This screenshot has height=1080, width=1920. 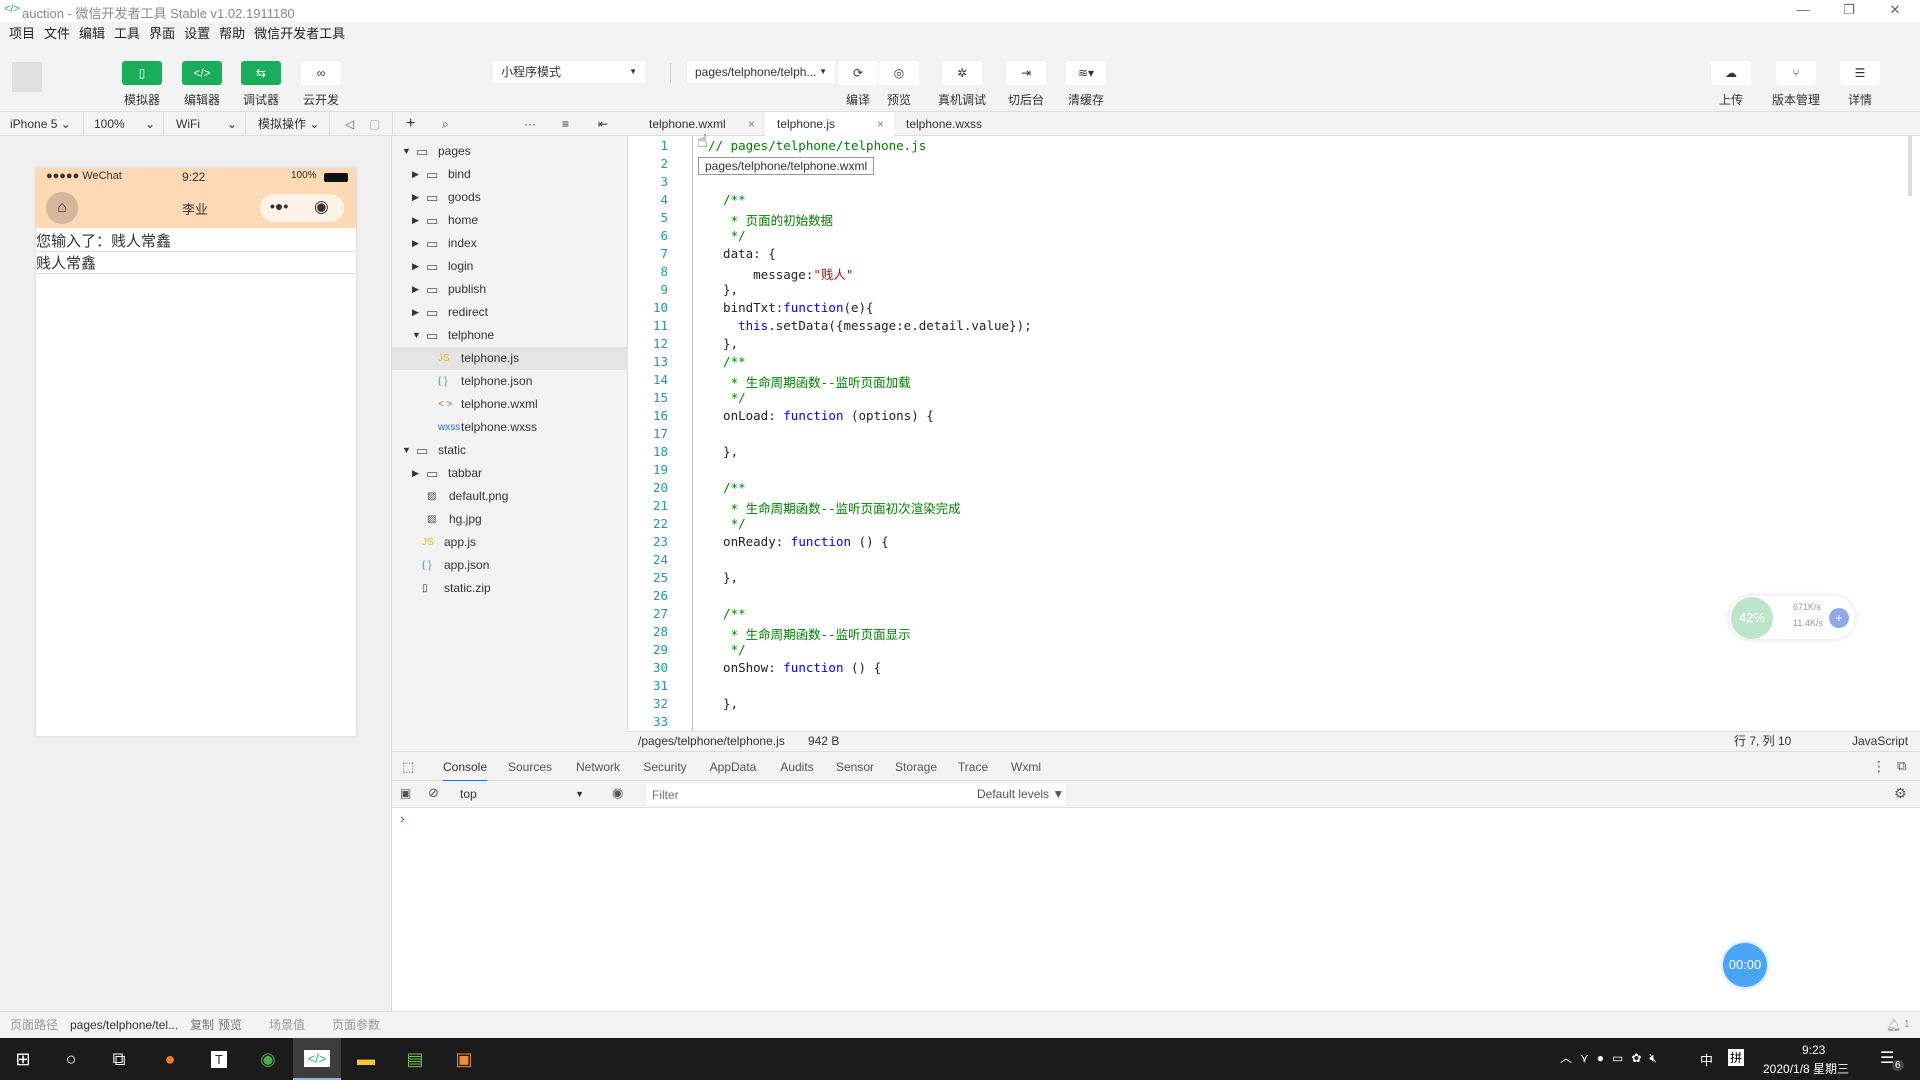 What do you see at coordinates (1086, 84) in the screenshot?
I see `toolbar-button-layers: ≋▾ 清缓存` at bounding box center [1086, 84].